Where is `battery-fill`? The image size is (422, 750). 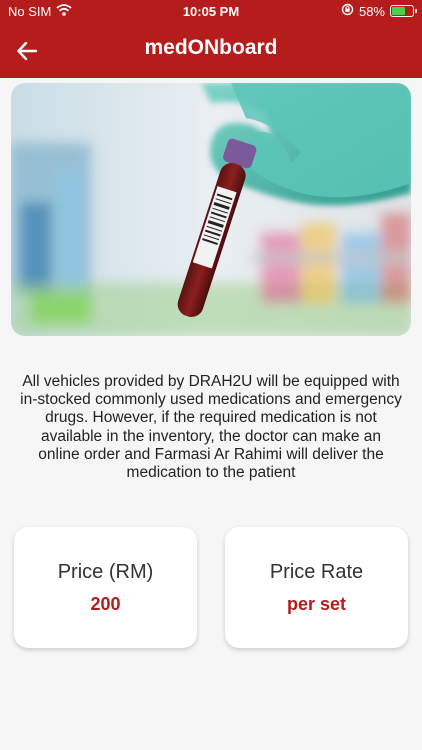
battery-fill is located at coordinates (398, 11).